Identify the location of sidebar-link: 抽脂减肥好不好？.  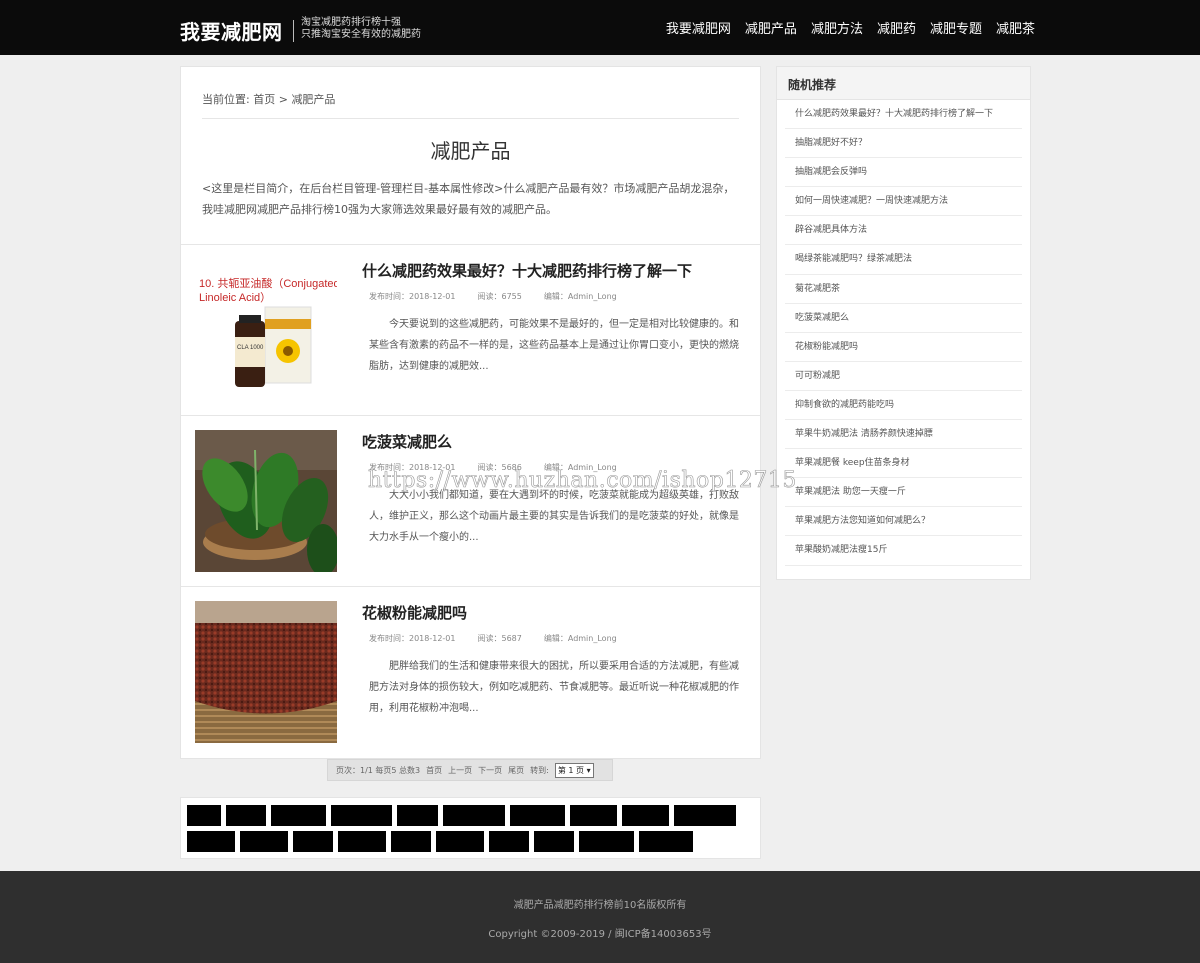
(903, 144).